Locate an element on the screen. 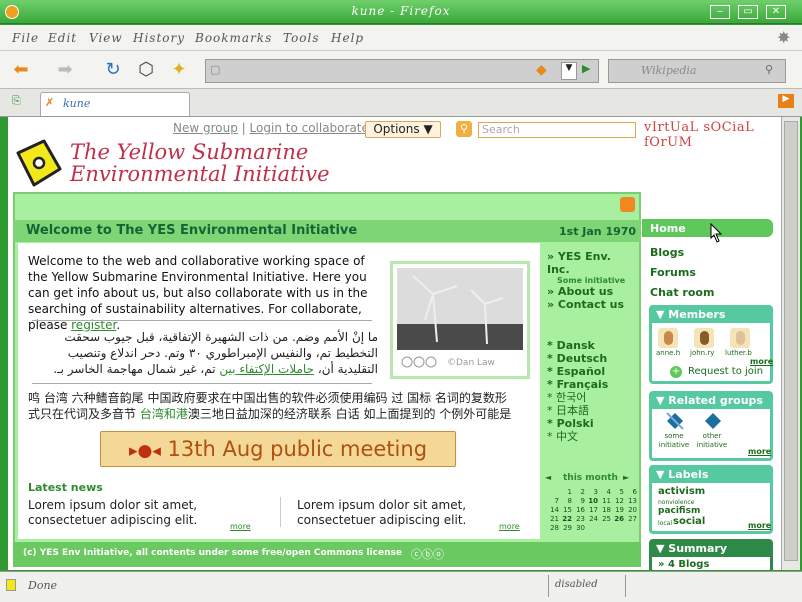  summary-title: ▼ Summary is located at coordinates (711, 549).